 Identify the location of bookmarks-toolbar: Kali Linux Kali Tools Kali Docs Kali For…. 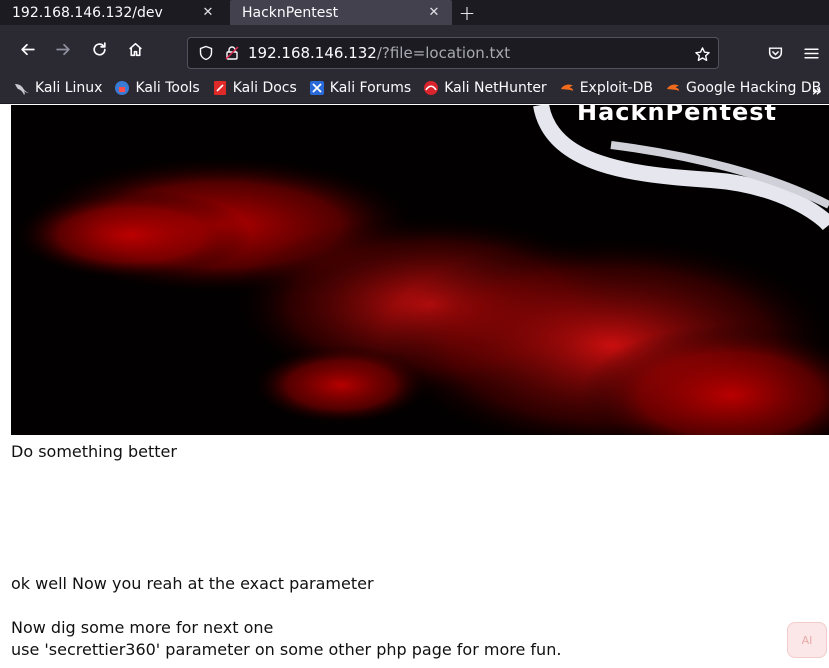
(414, 88).